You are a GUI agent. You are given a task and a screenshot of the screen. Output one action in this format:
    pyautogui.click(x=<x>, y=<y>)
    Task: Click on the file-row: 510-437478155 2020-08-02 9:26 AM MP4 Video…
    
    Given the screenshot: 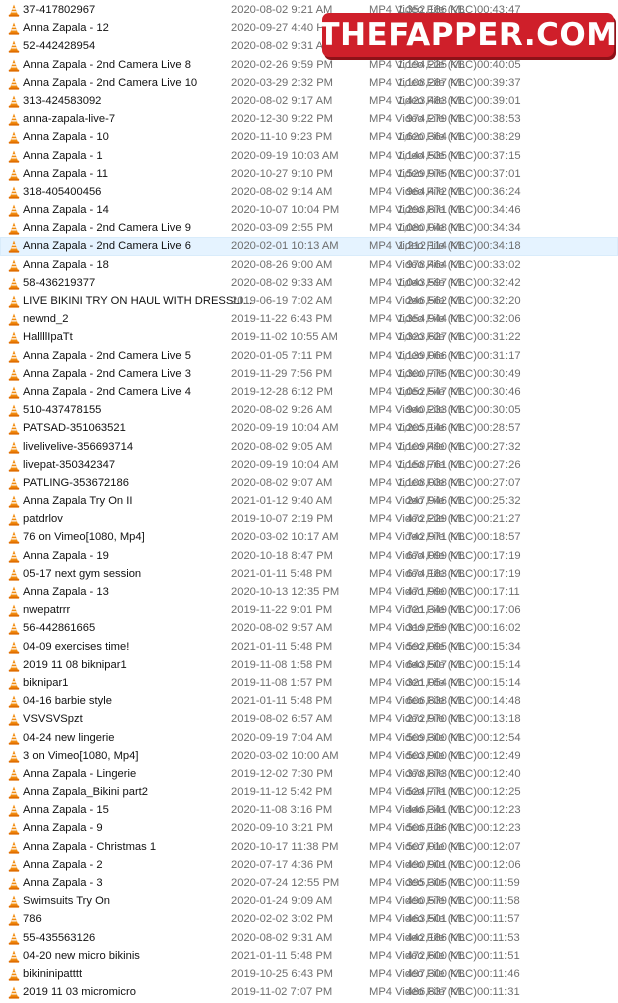 What is the action you would take?
    pyautogui.click(x=309, y=410)
    